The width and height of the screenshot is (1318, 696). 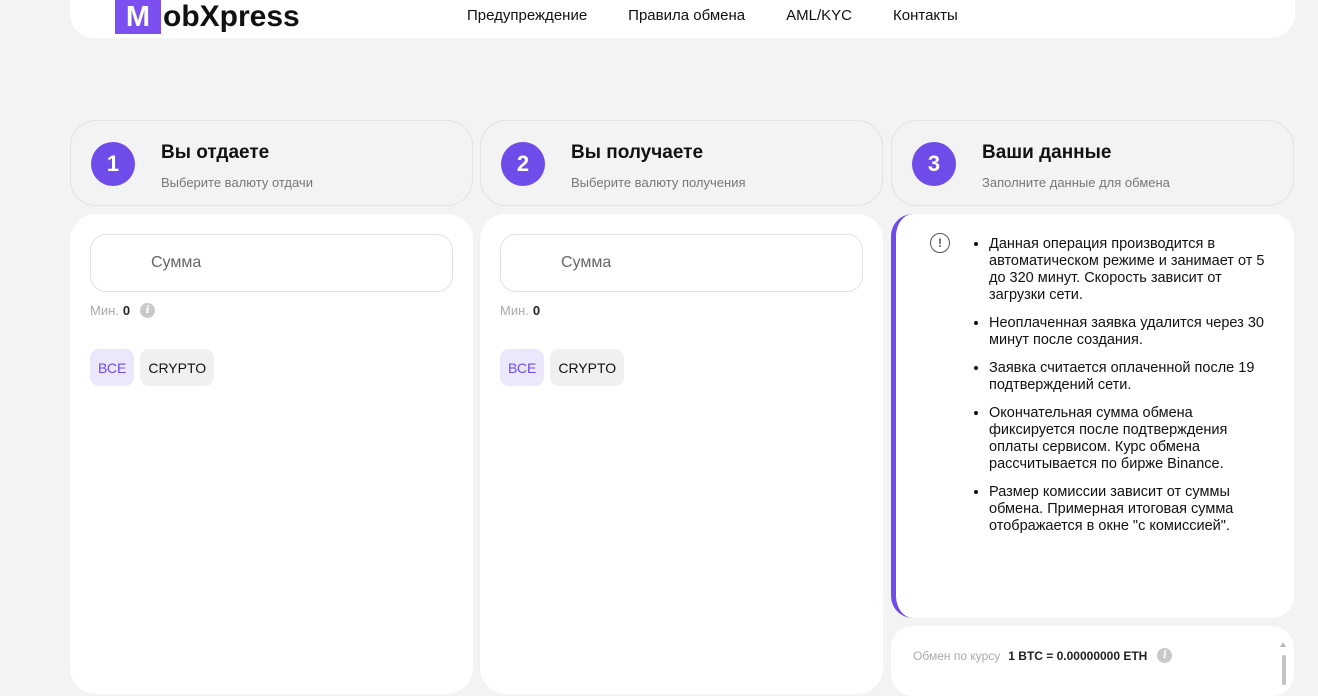 What do you see at coordinates (658, 182) in the screenshot?
I see `step-subtitle: Выберите валюту получения` at bounding box center [658, 182].